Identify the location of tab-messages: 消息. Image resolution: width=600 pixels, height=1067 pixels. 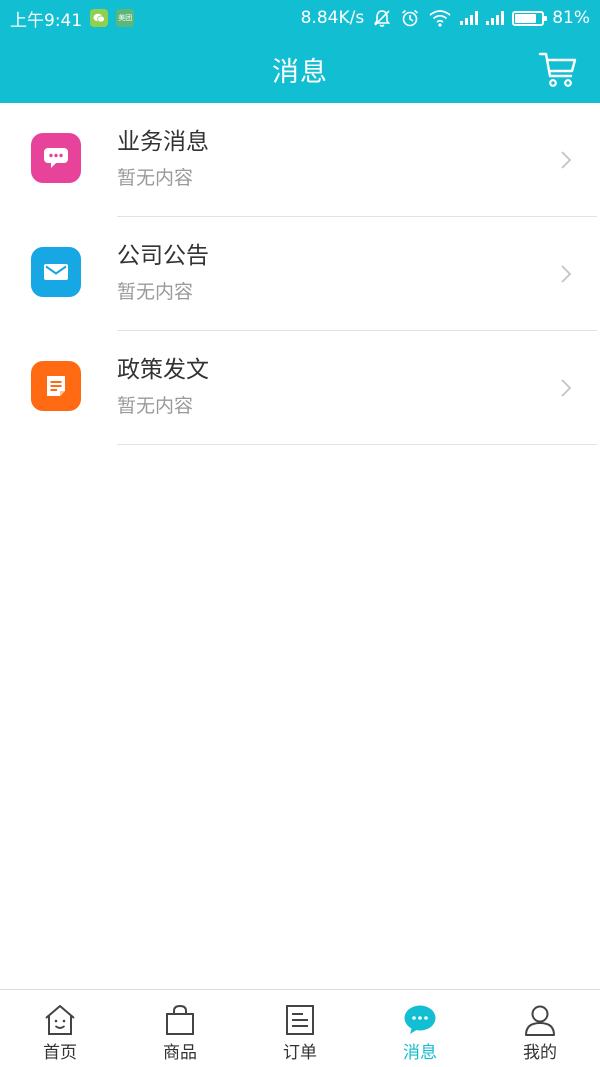
(420, 1028).